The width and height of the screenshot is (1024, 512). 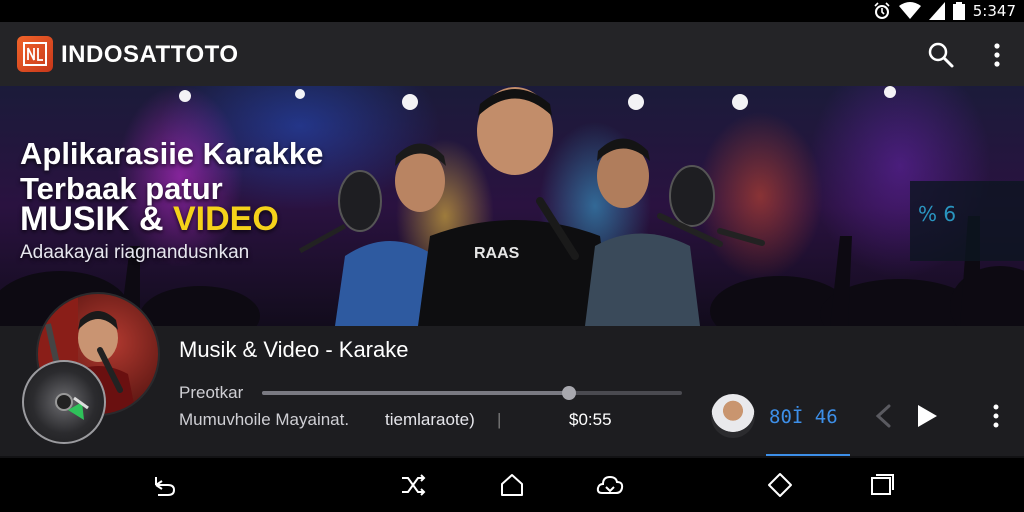 What do you see at coordinates (150, 54) in the screenshot?
I see `app-title: INDOSATTOTO` at bounding box center [150, 54].